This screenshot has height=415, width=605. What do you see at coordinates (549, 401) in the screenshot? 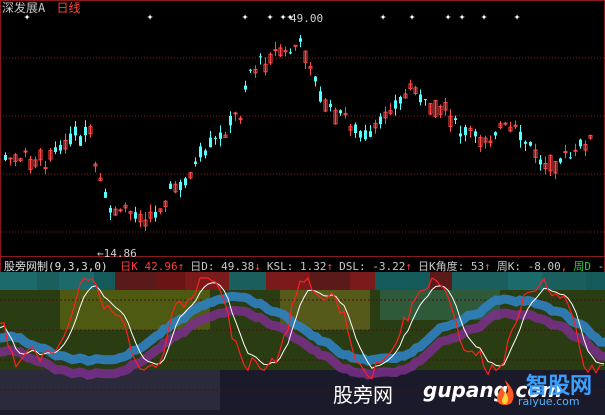
I see `watermark-zhigu-en: raiyue.com` at bounding box center [549, 401].